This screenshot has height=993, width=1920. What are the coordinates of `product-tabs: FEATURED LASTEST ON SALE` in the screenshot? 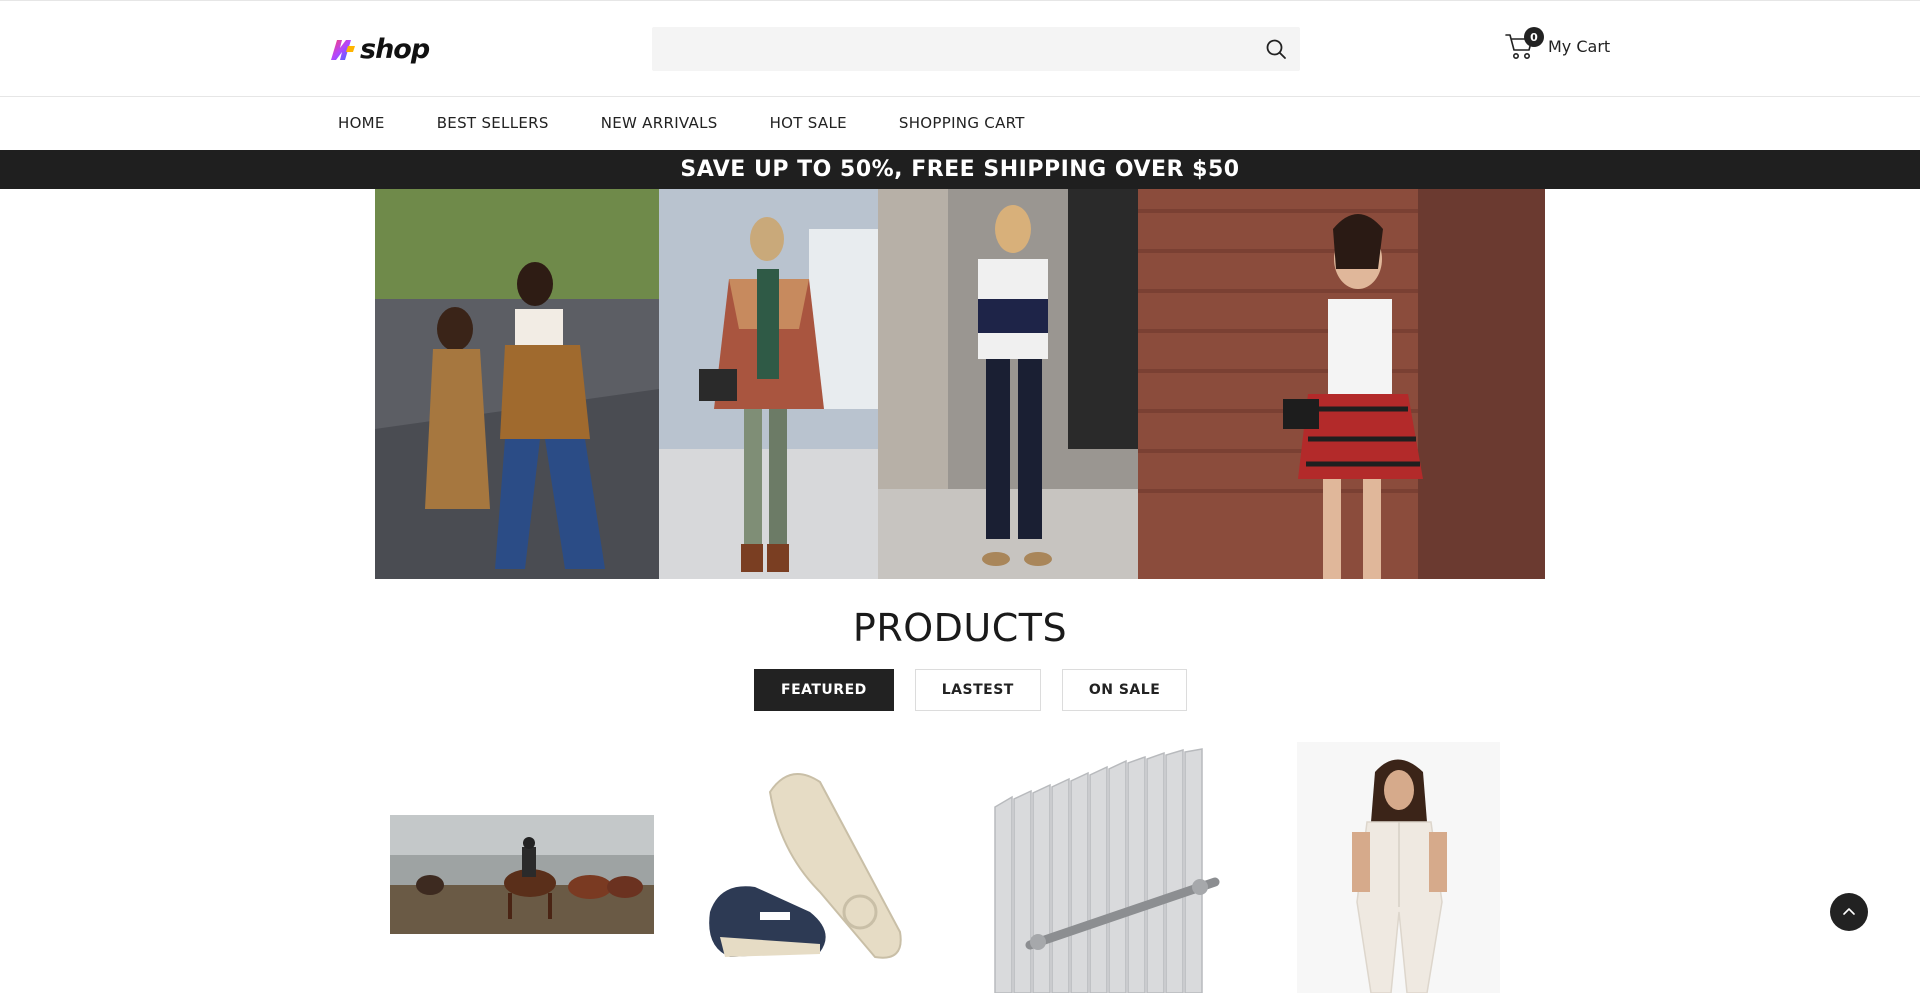 It's located at (981, 690).